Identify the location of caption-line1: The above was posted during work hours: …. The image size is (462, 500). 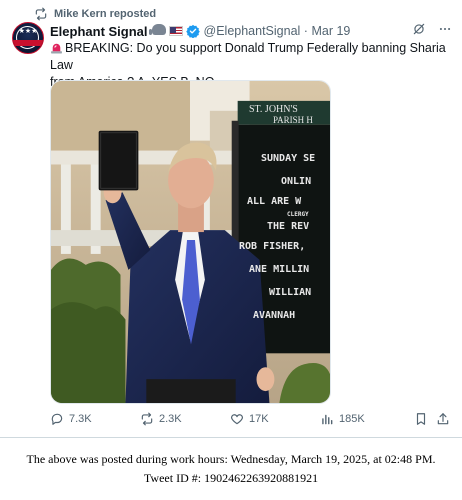
(231, 459).